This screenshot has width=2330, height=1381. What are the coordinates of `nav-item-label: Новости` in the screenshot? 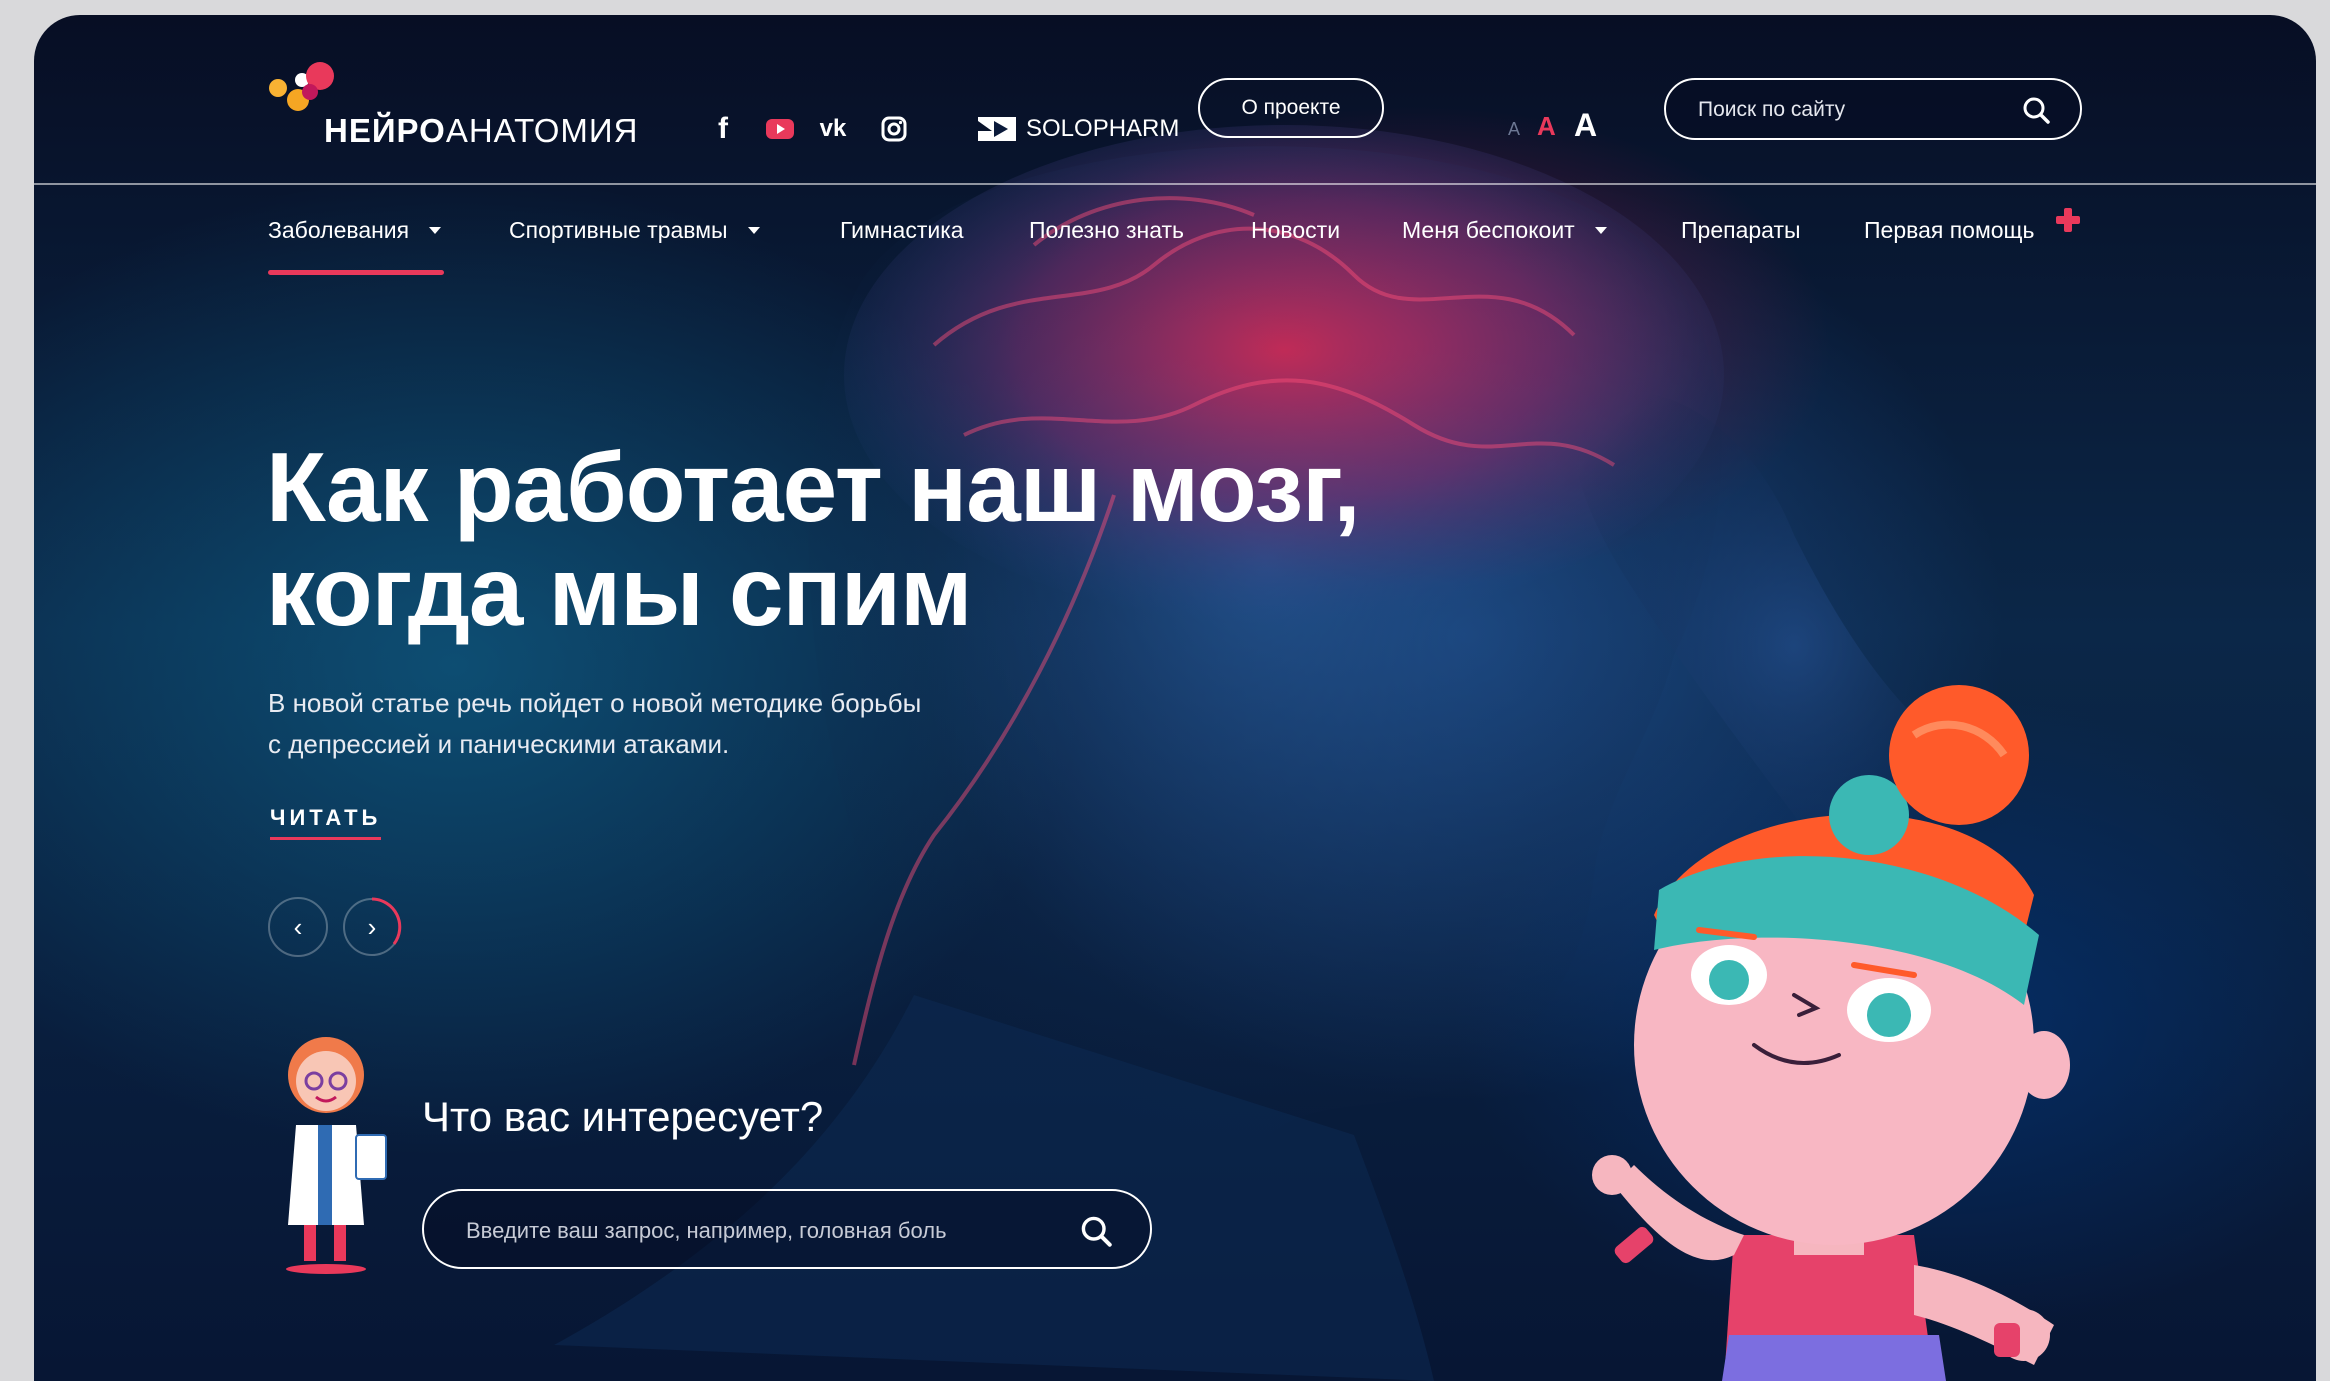 It's located at (1296, 230).